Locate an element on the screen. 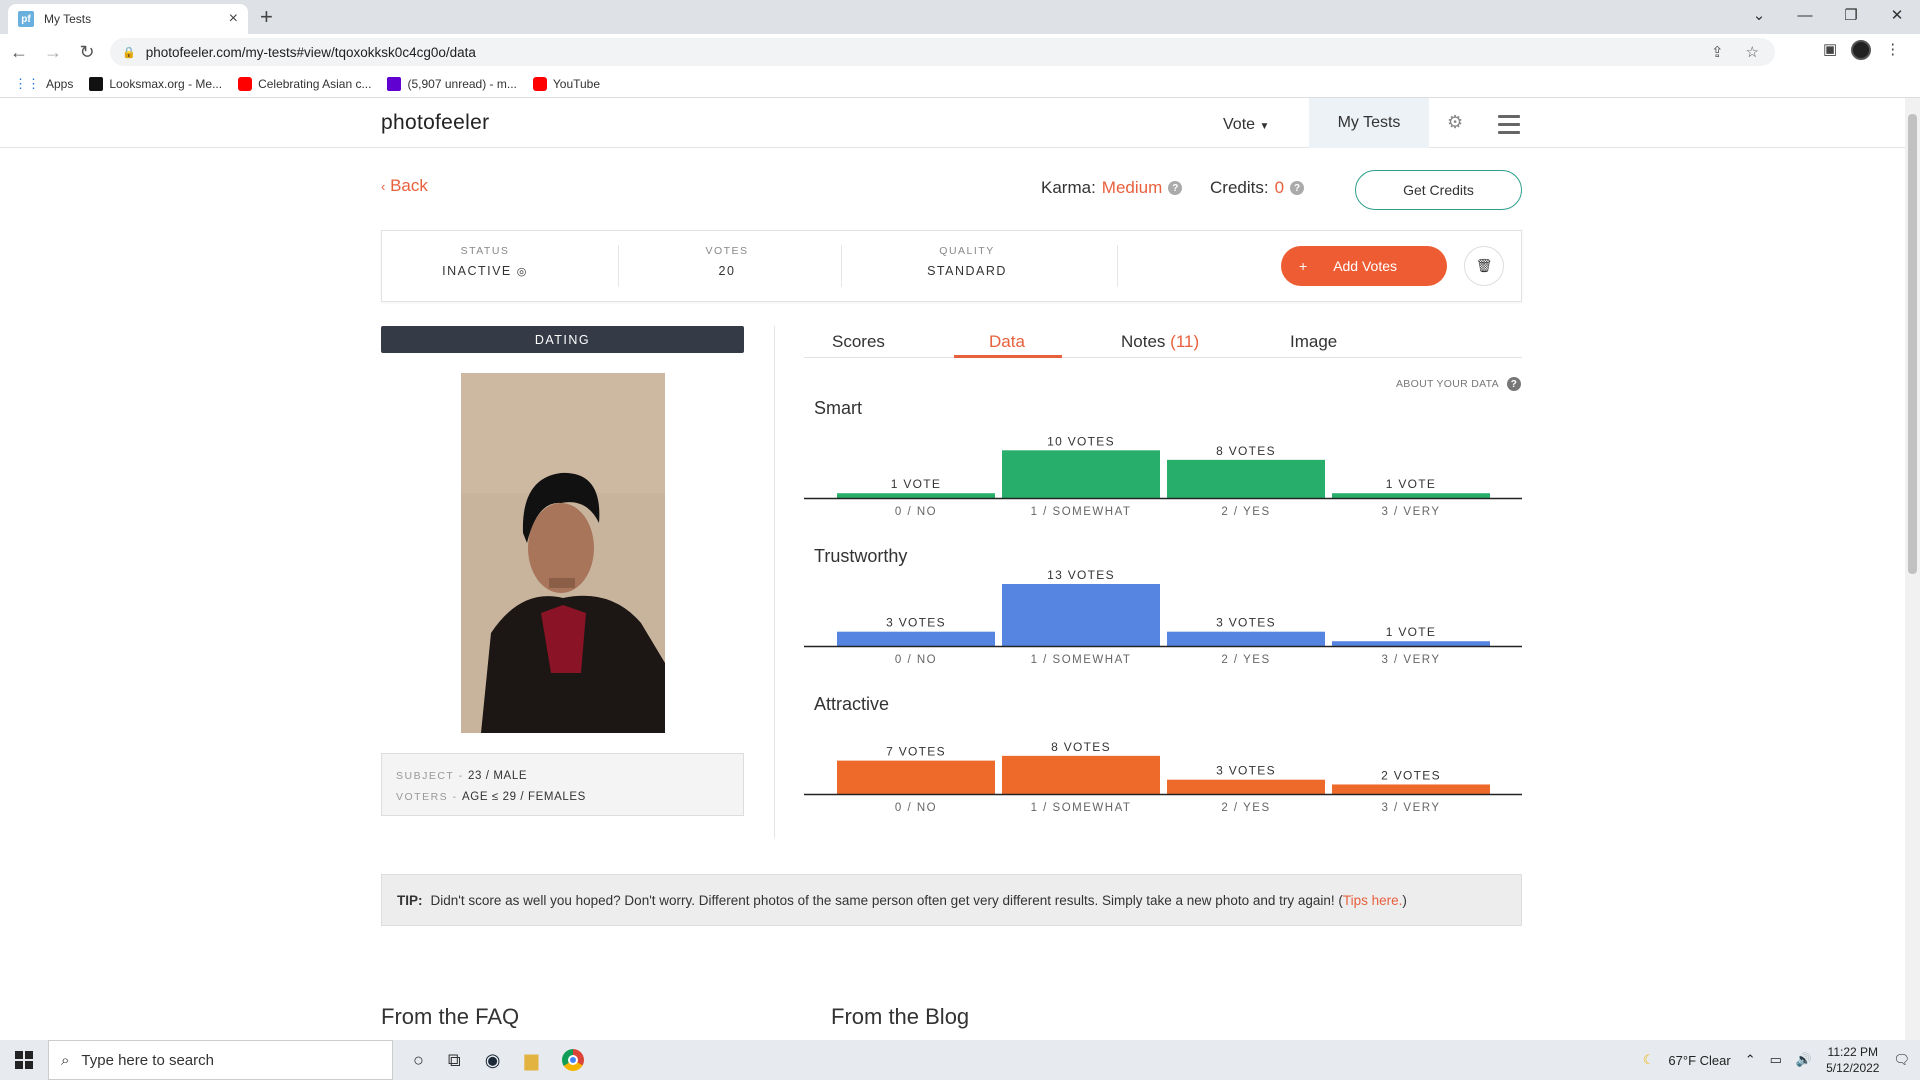  volume-icon: 🔊 is located at coordinates (1804, 1060).